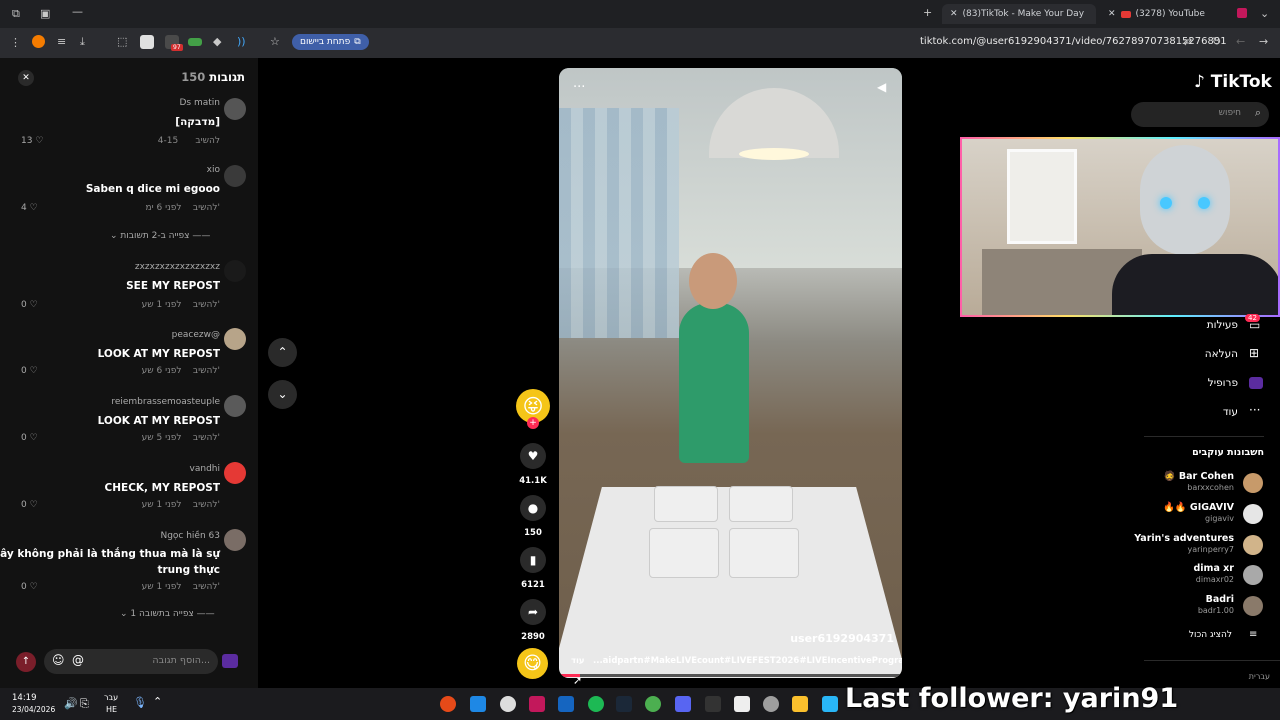 The height and width of the screenshot is (720, 1280). What do you see at coordinates (533, 456) in the screenshot?
I see `like-button: ♥` at bounding box center [533, 456].